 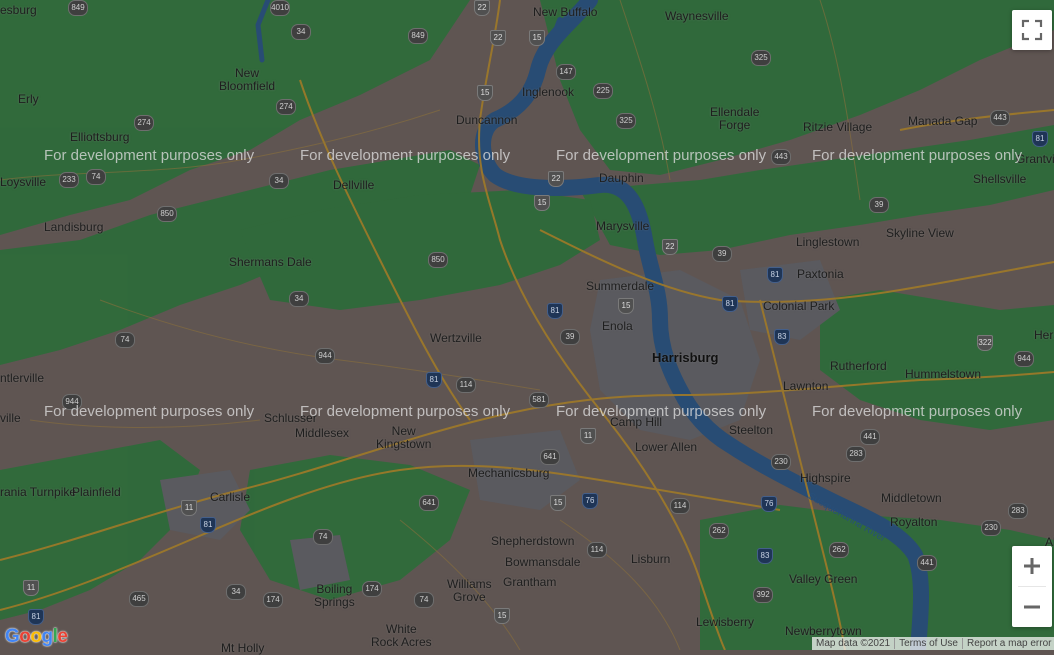 What do you see at coordinates (621, 178) in the screenshot?
I see `place-label: Dauphin` at bounding box center [621, 178].